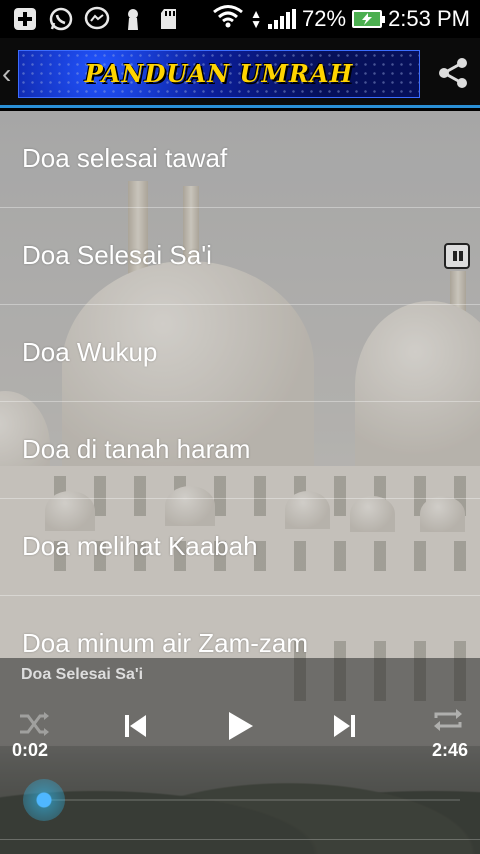 The image size is (480, 854). What do you see at coordinates (125, 158) in the screenshot?
I see `list-item-label: Doa selesai tawaf` at bounding box center [125, 158].